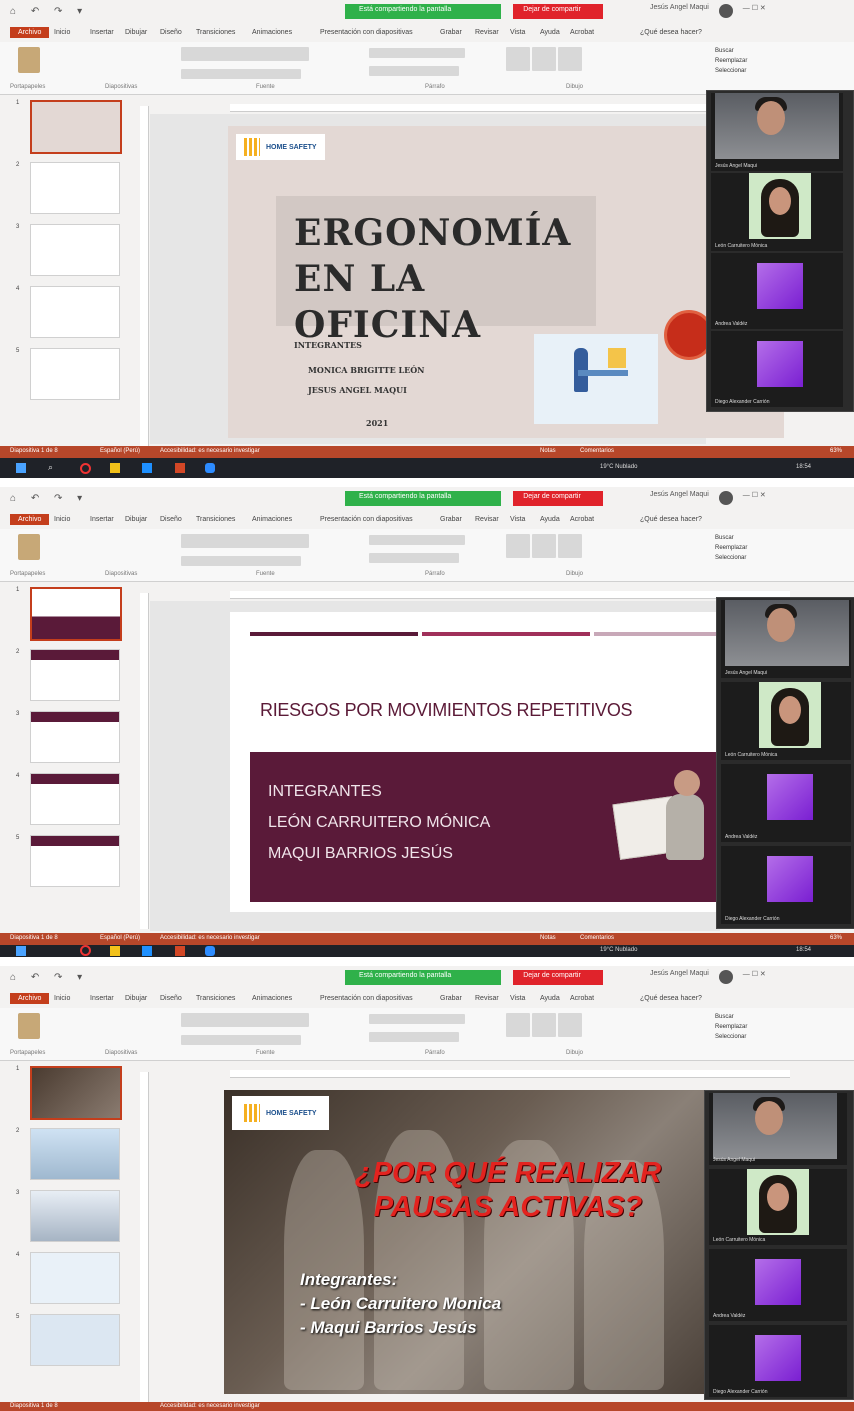 Image resolution: width=854 pixels, height=1411 pixels. I want to click on edge-icon, so click(147, 951).